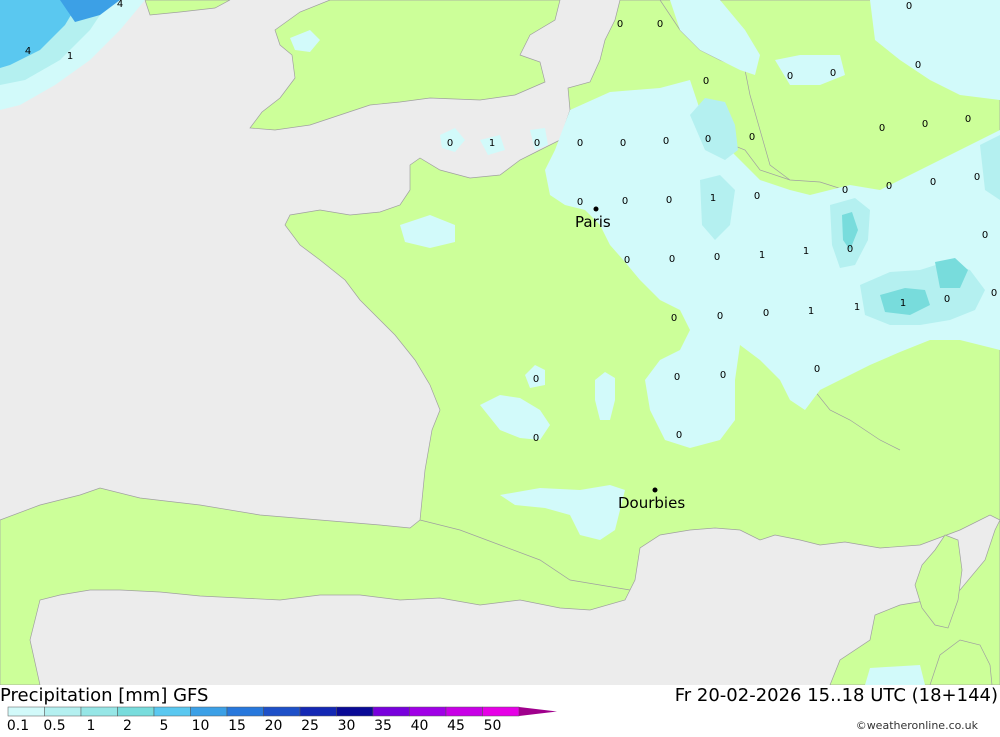 Image resolution: width=1000 pixels, height=737 pixels. Describe the element at coordinates (596, 209) in the screenshot. I see `city-marker-paris` at that location.